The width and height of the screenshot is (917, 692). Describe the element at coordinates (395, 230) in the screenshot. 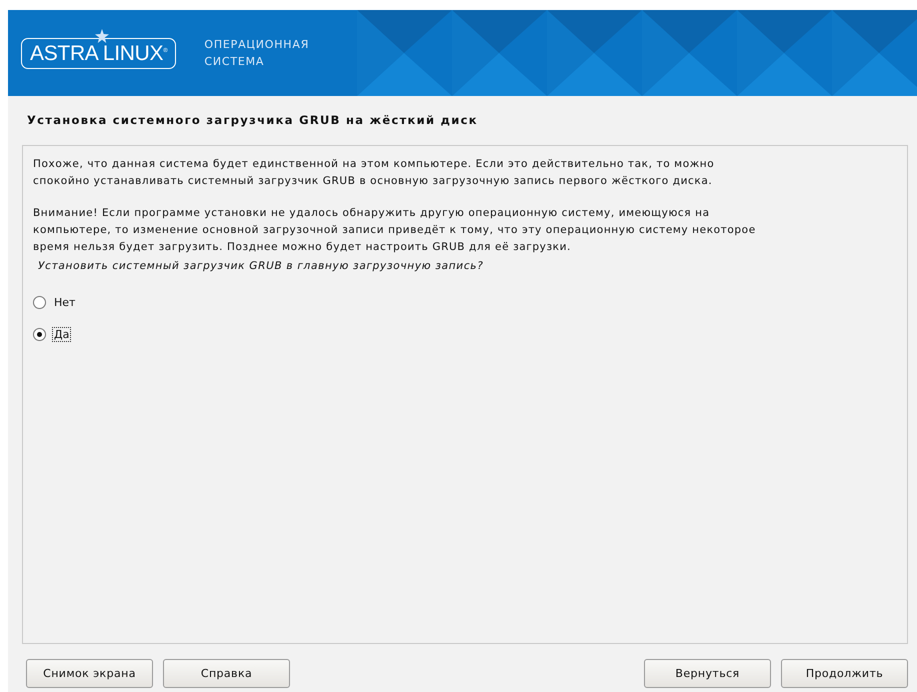

I see `description-text: Внимание! Если программе установки не удалось обнаружить другую операционную систему, имеющуюся на компьютере, то изменение основной загрузочной записи приведёт к тому, что эту операционную систему некоторое время нельзя будет загрузить. Позднее можно будет настроить GRUB для её загрузки.` at that location.